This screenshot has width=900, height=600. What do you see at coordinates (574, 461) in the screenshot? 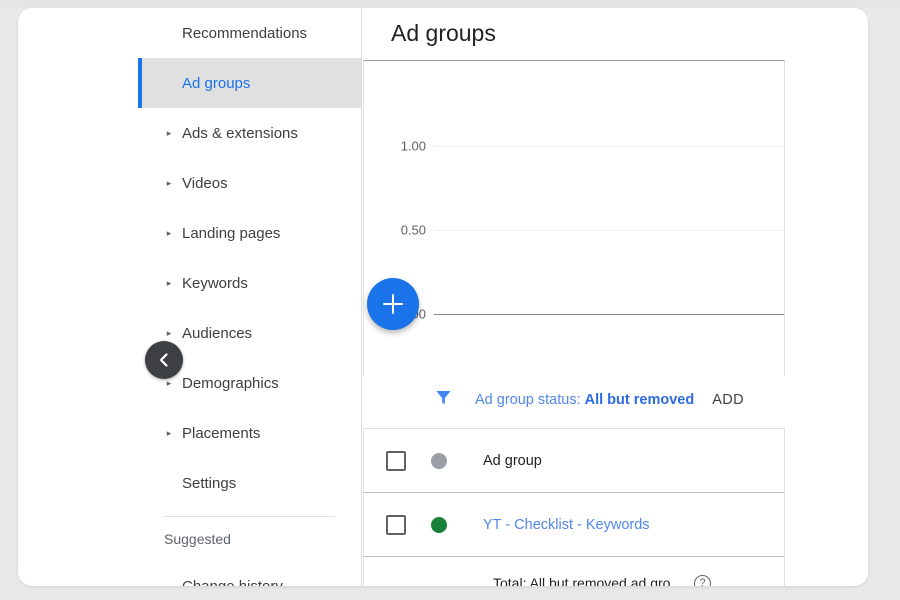
I see `table-header-row: Ad group` at bounding box center [574, 461].